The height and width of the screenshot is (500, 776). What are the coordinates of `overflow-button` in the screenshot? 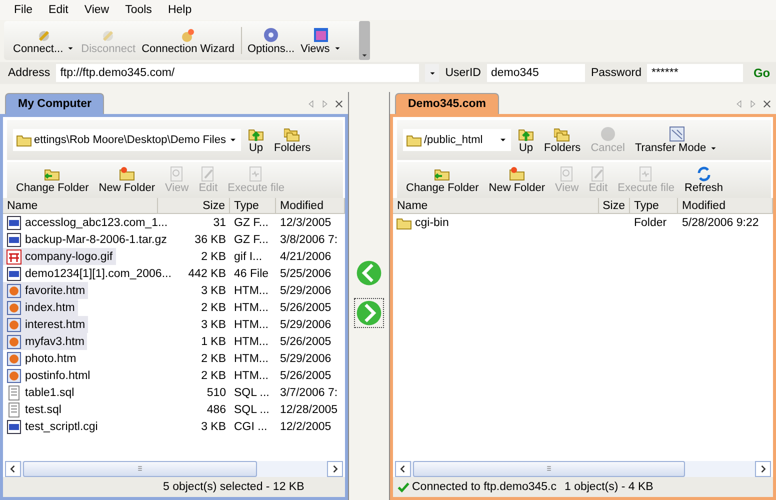 It's located at (364, 40).